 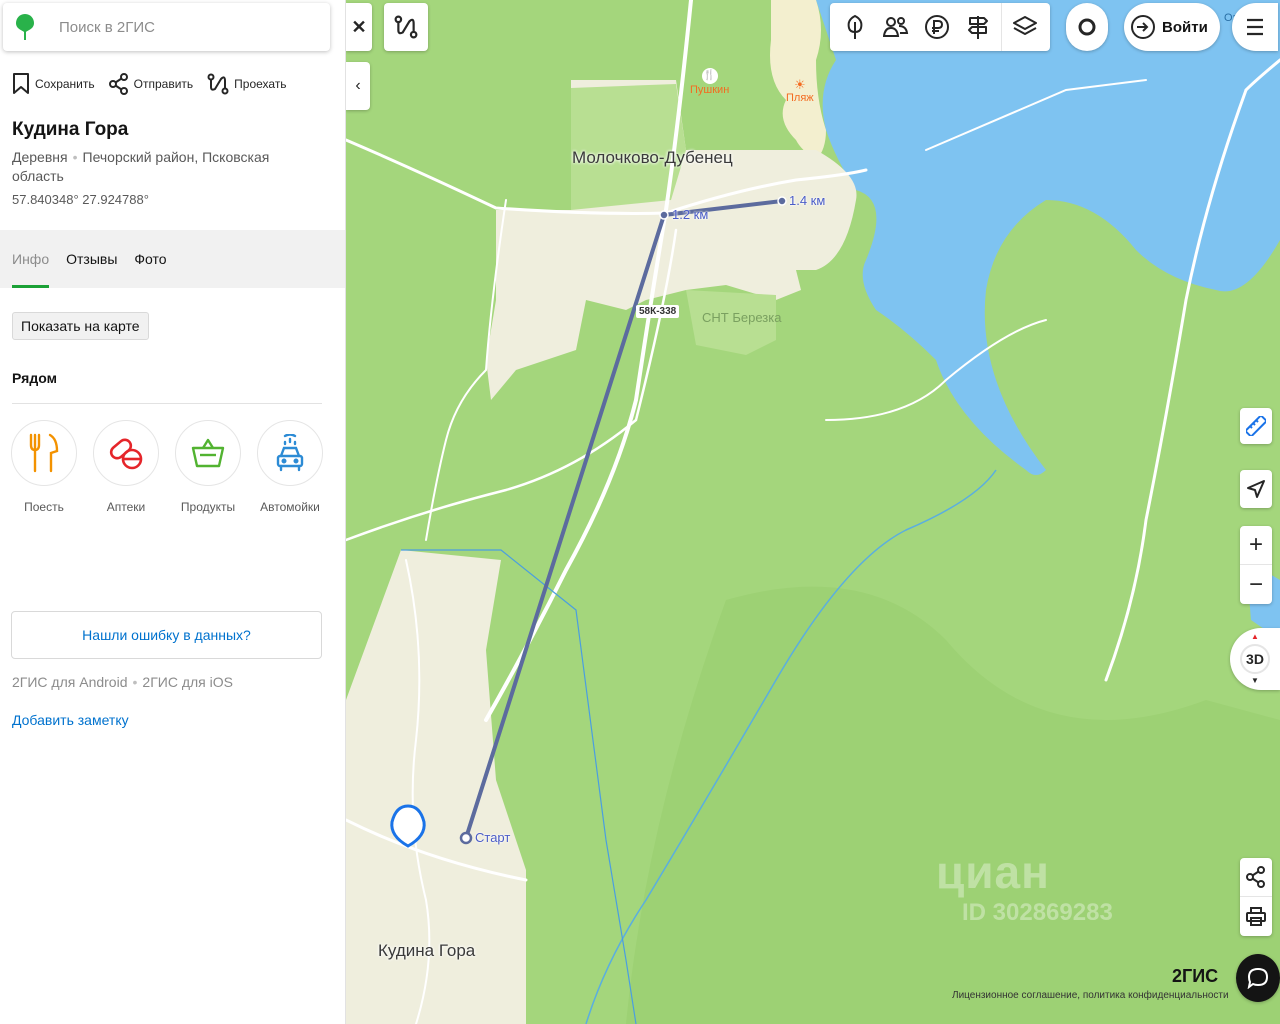 I want to click on share-print-control, so click(x=1256, y=897).